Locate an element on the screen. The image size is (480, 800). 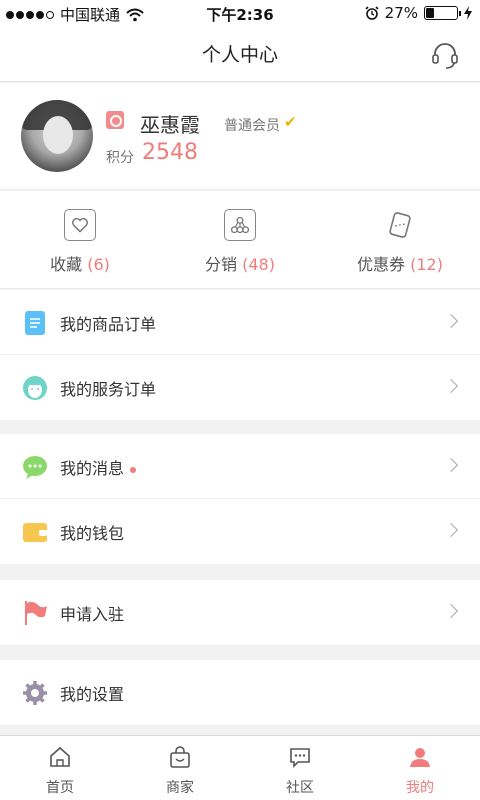
stat-coupons: 优惠券 (12) is located at coordinates (400, 239).